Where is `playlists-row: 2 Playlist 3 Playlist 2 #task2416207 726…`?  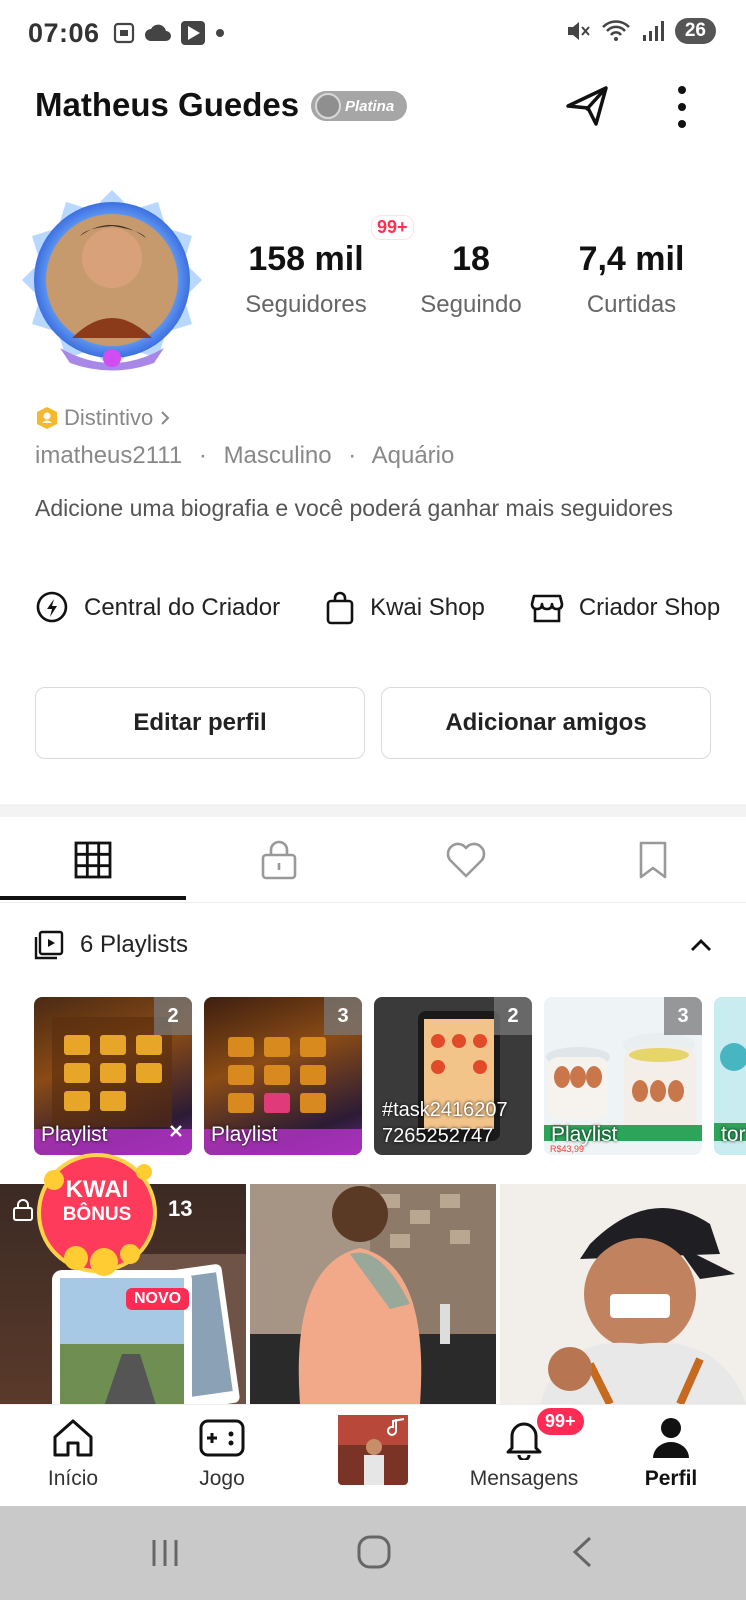
playlists-row: 2 Playlist 3 Playlist 2 #task2416207 726… is located at coordinates (390, 1077).